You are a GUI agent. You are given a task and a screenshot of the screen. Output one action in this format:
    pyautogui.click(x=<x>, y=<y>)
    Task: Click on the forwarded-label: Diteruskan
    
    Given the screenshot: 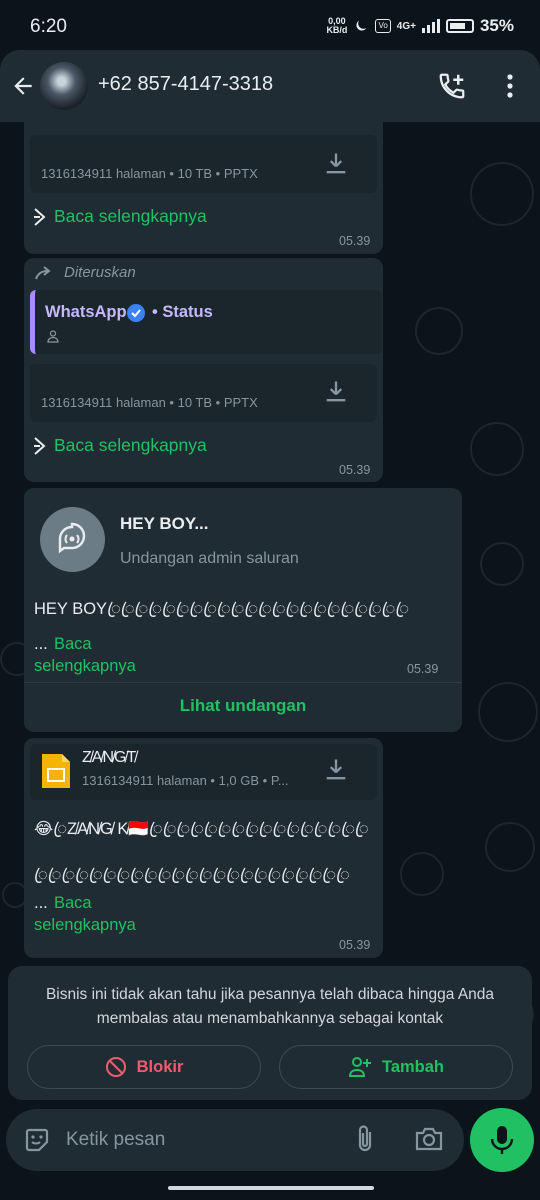 What is the action you would take?
    pyautogui.click(x=100, y=272)
    